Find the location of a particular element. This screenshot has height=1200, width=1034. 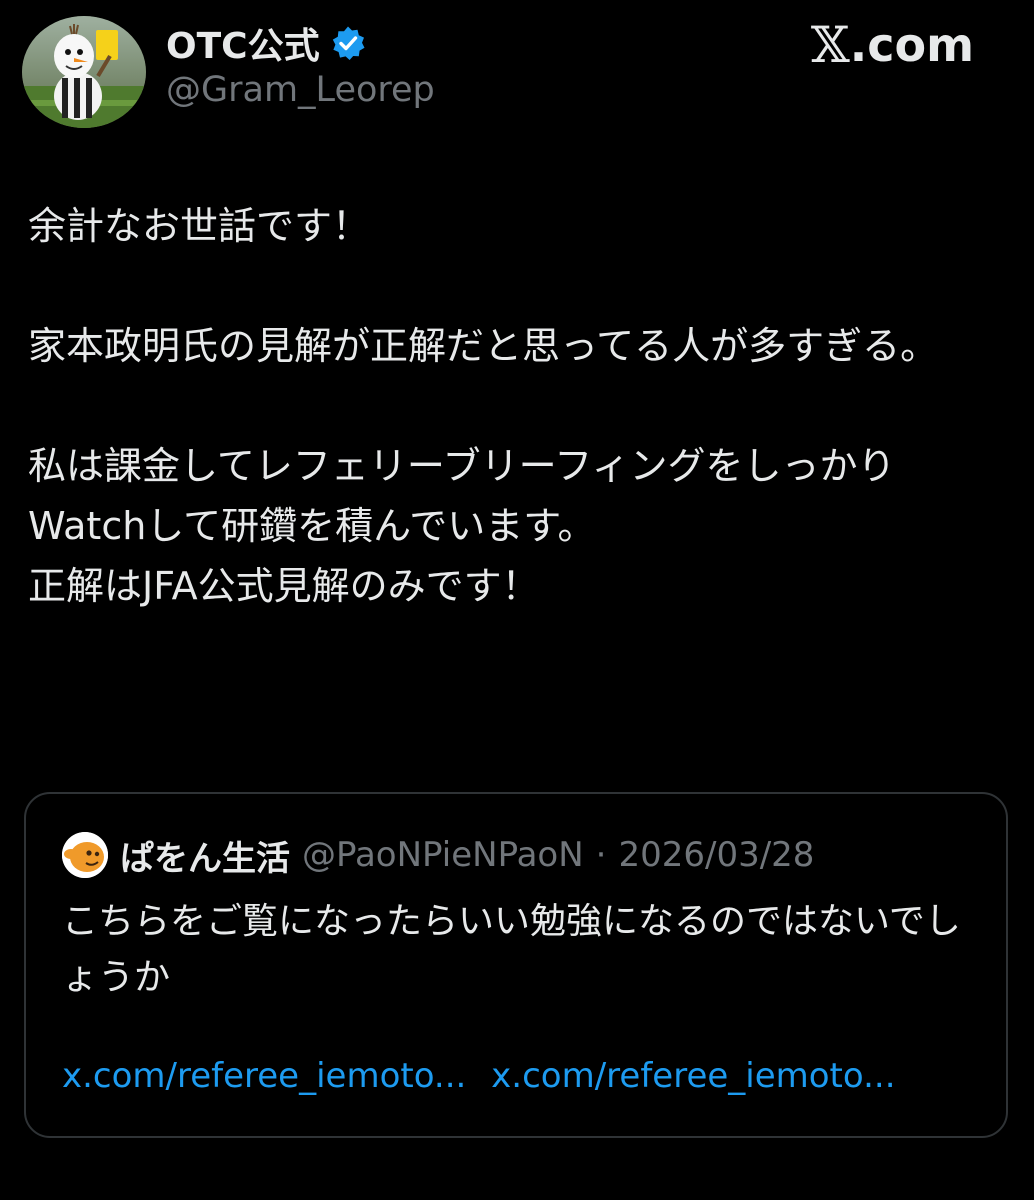

brand-site-text: .com is located at coordinates (911, 45).